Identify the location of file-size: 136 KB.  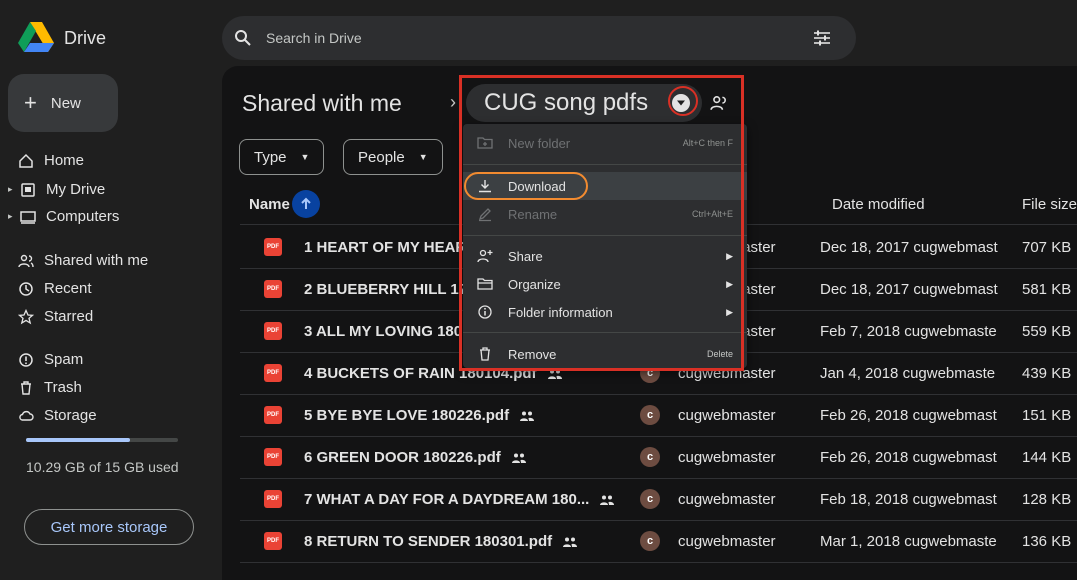
(1047, 541).